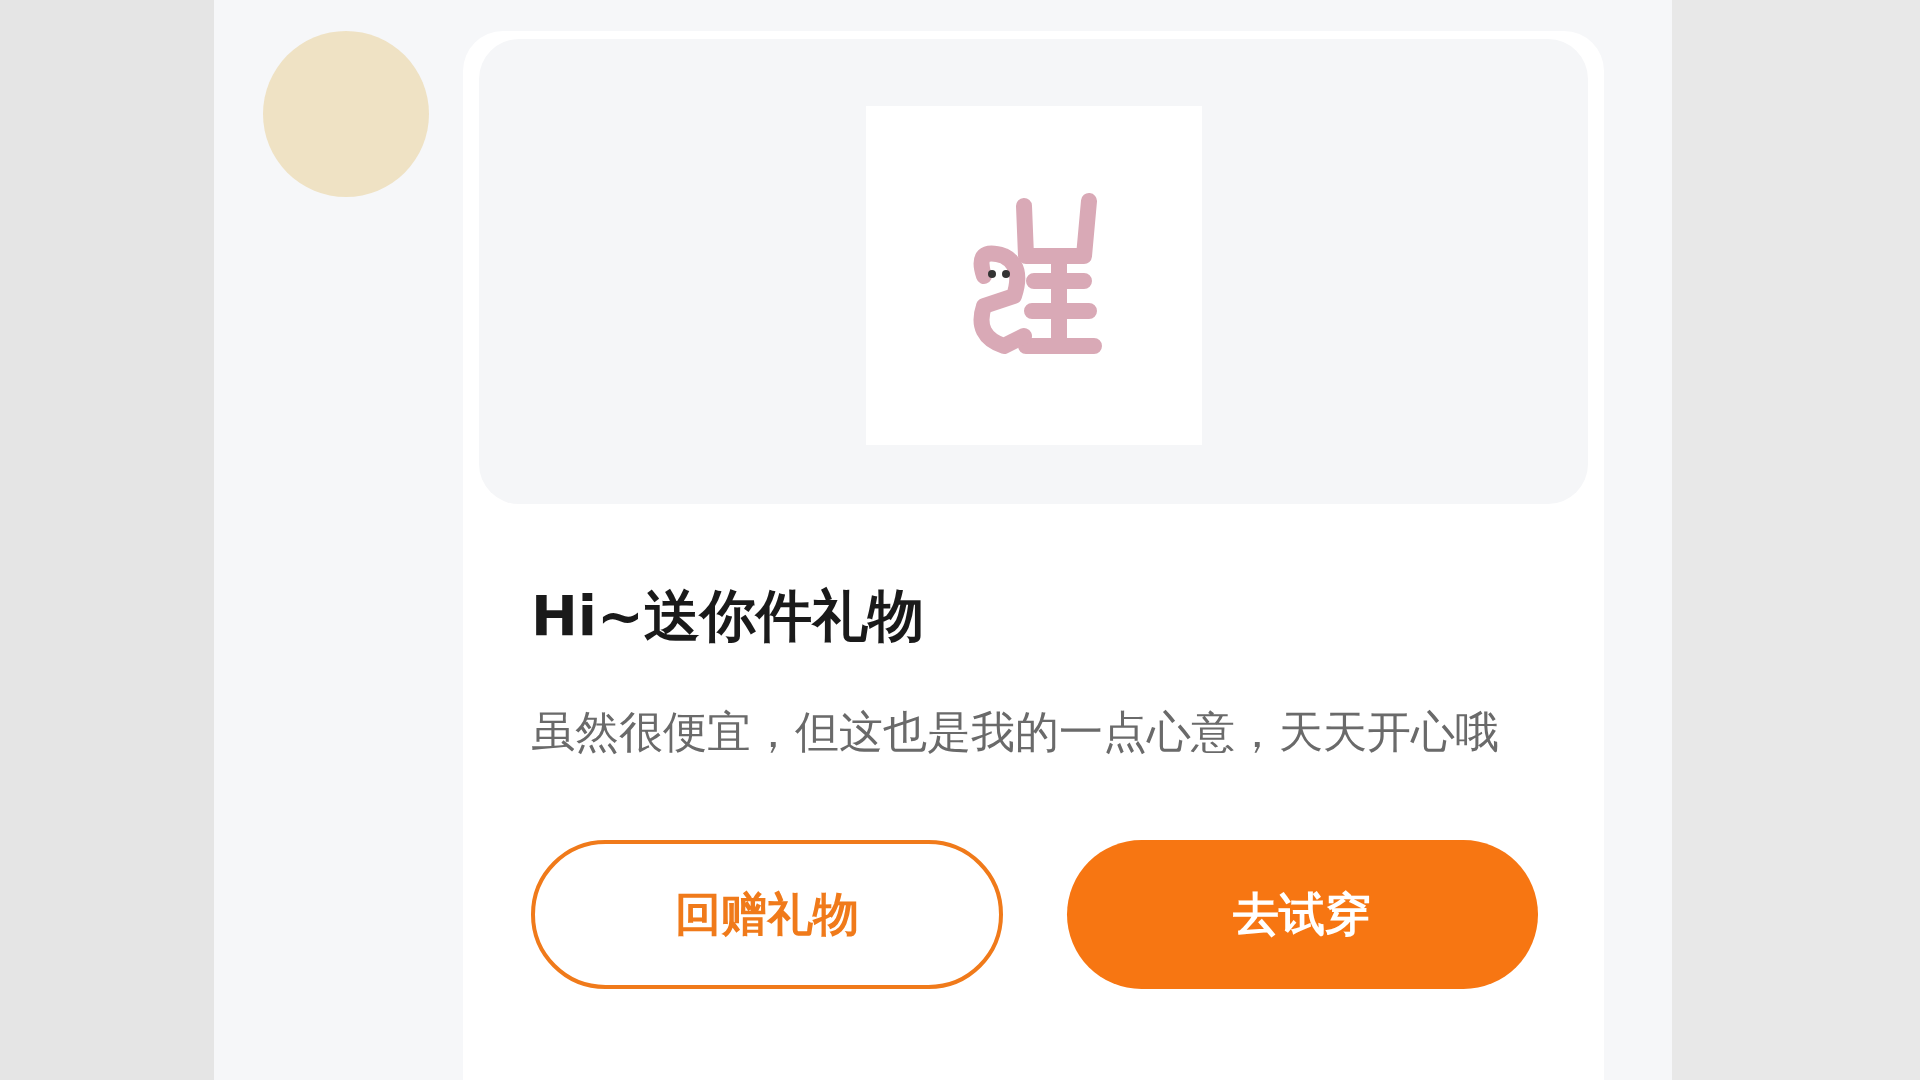 The image size is (1920, 1080). What do you see at coordinates (1015, 732) in the screenshot?
I see `message-body: 虽然很便宜，但这也是我的一点心意，天天开心哦` at bounding box center [1015, 732].